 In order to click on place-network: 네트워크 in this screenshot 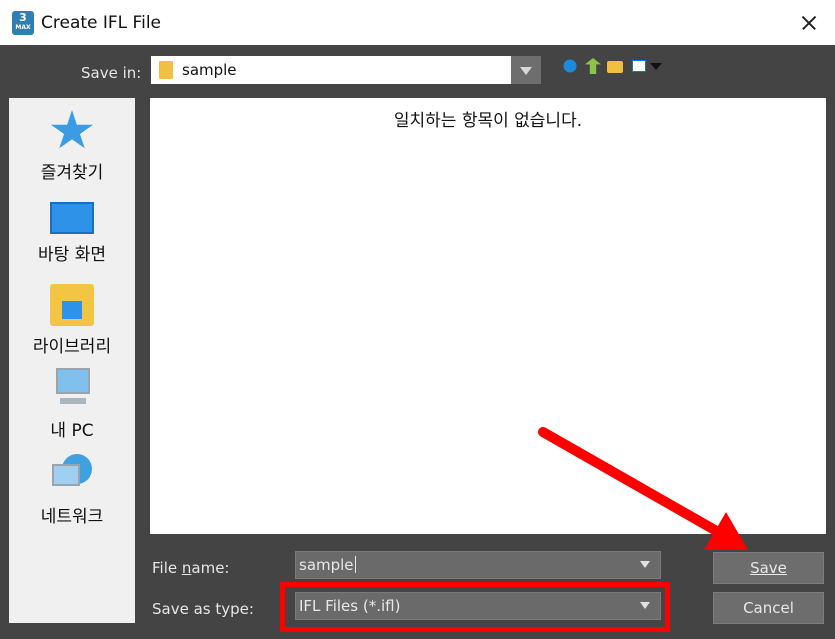, I will do `click(72, 490)`.